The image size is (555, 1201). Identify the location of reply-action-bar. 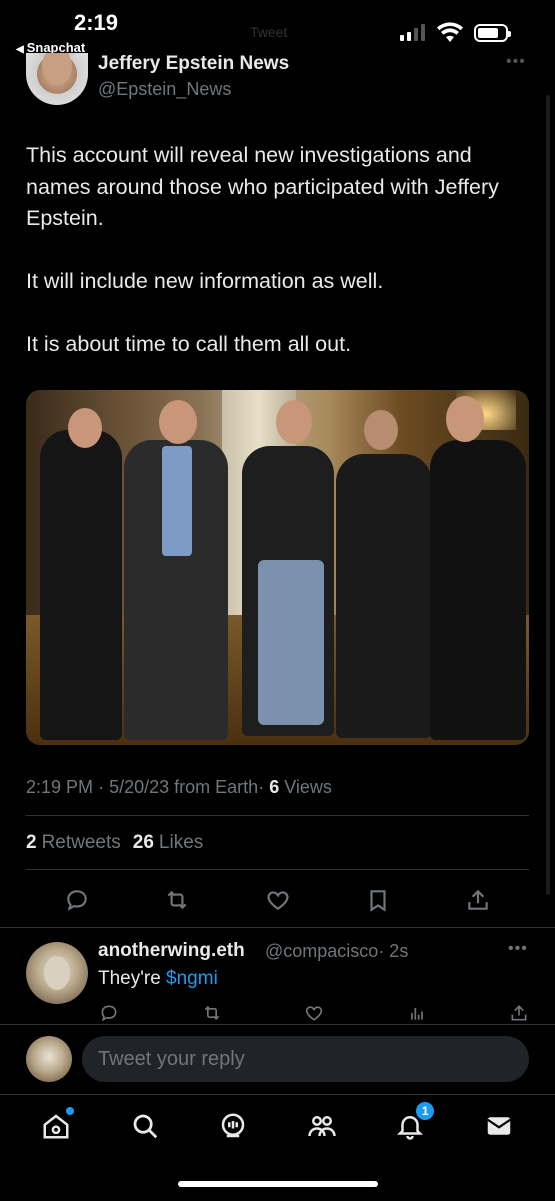
(314, 1013).